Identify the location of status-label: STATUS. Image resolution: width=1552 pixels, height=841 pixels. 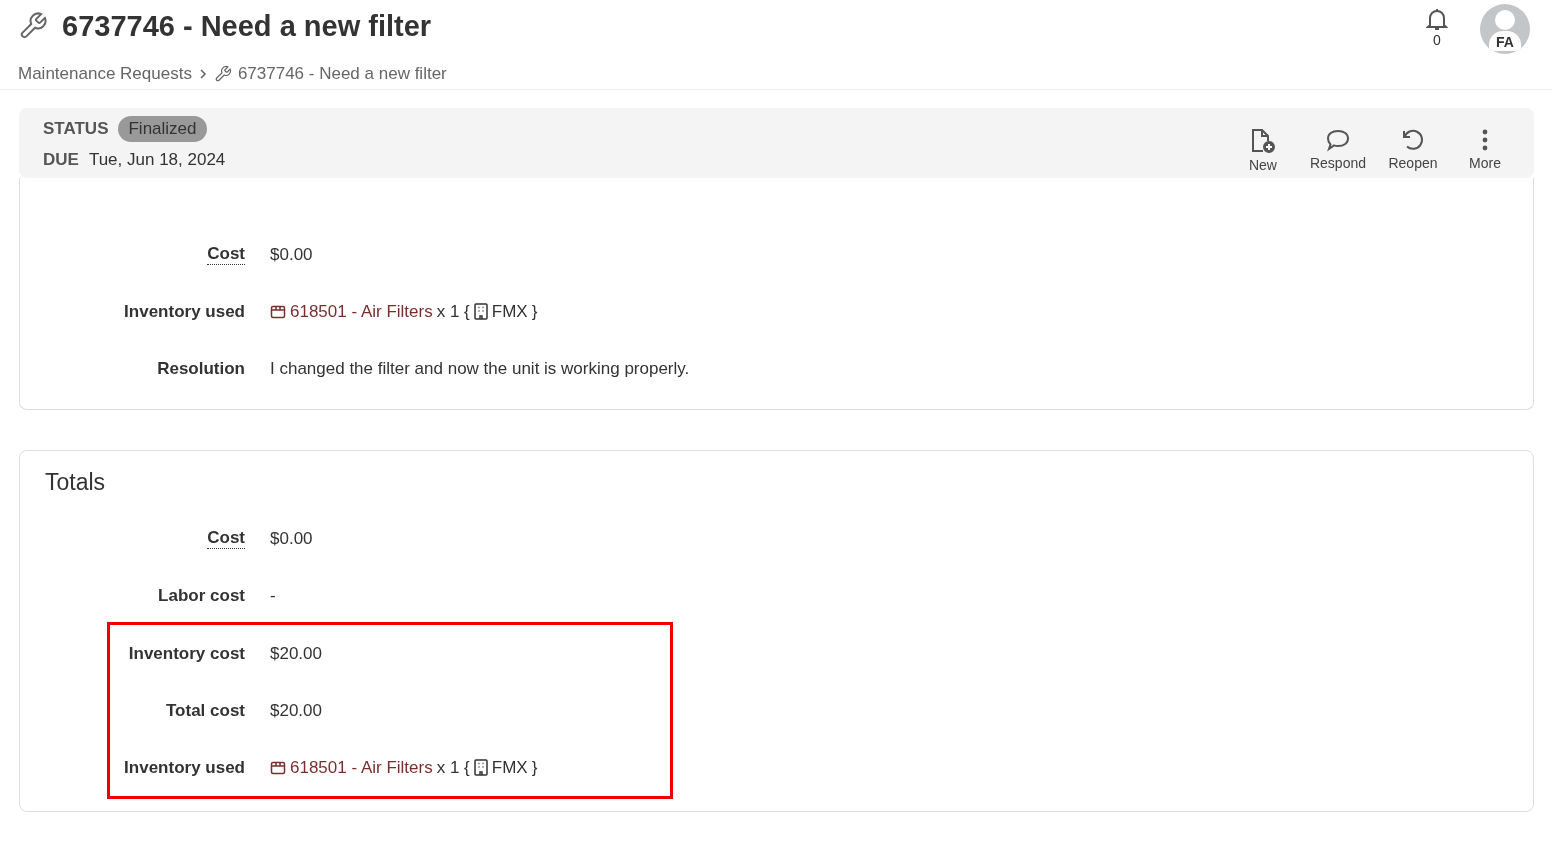
(76, 129).